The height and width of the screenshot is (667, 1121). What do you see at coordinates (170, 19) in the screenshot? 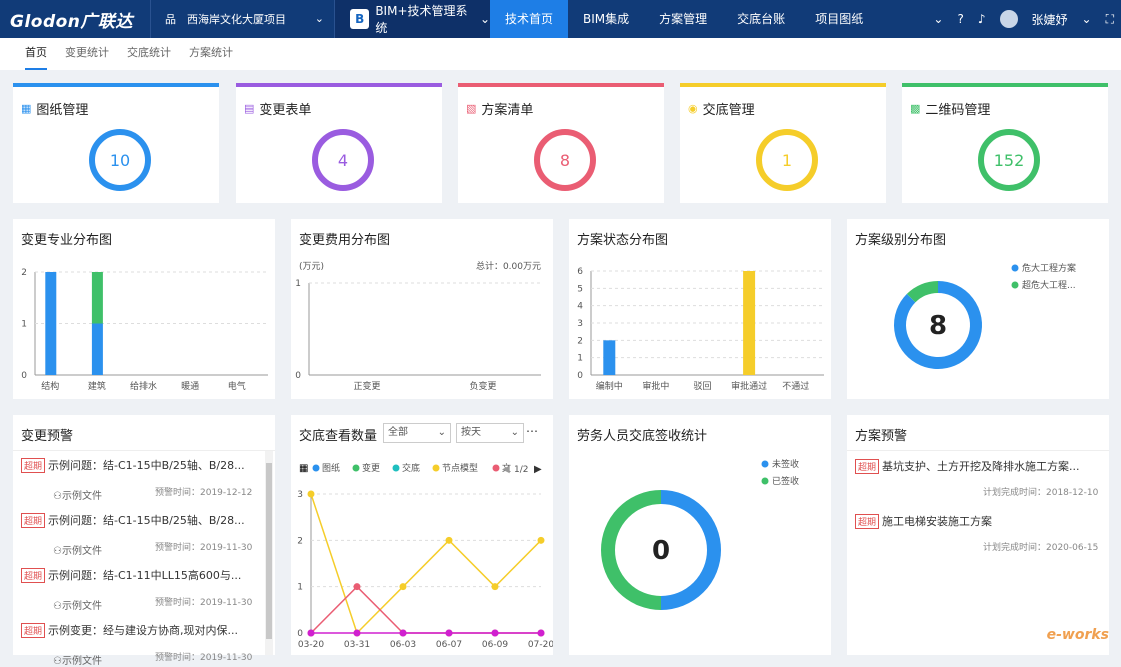
I see `project-icon: 品` at bounding box center [170, 19].